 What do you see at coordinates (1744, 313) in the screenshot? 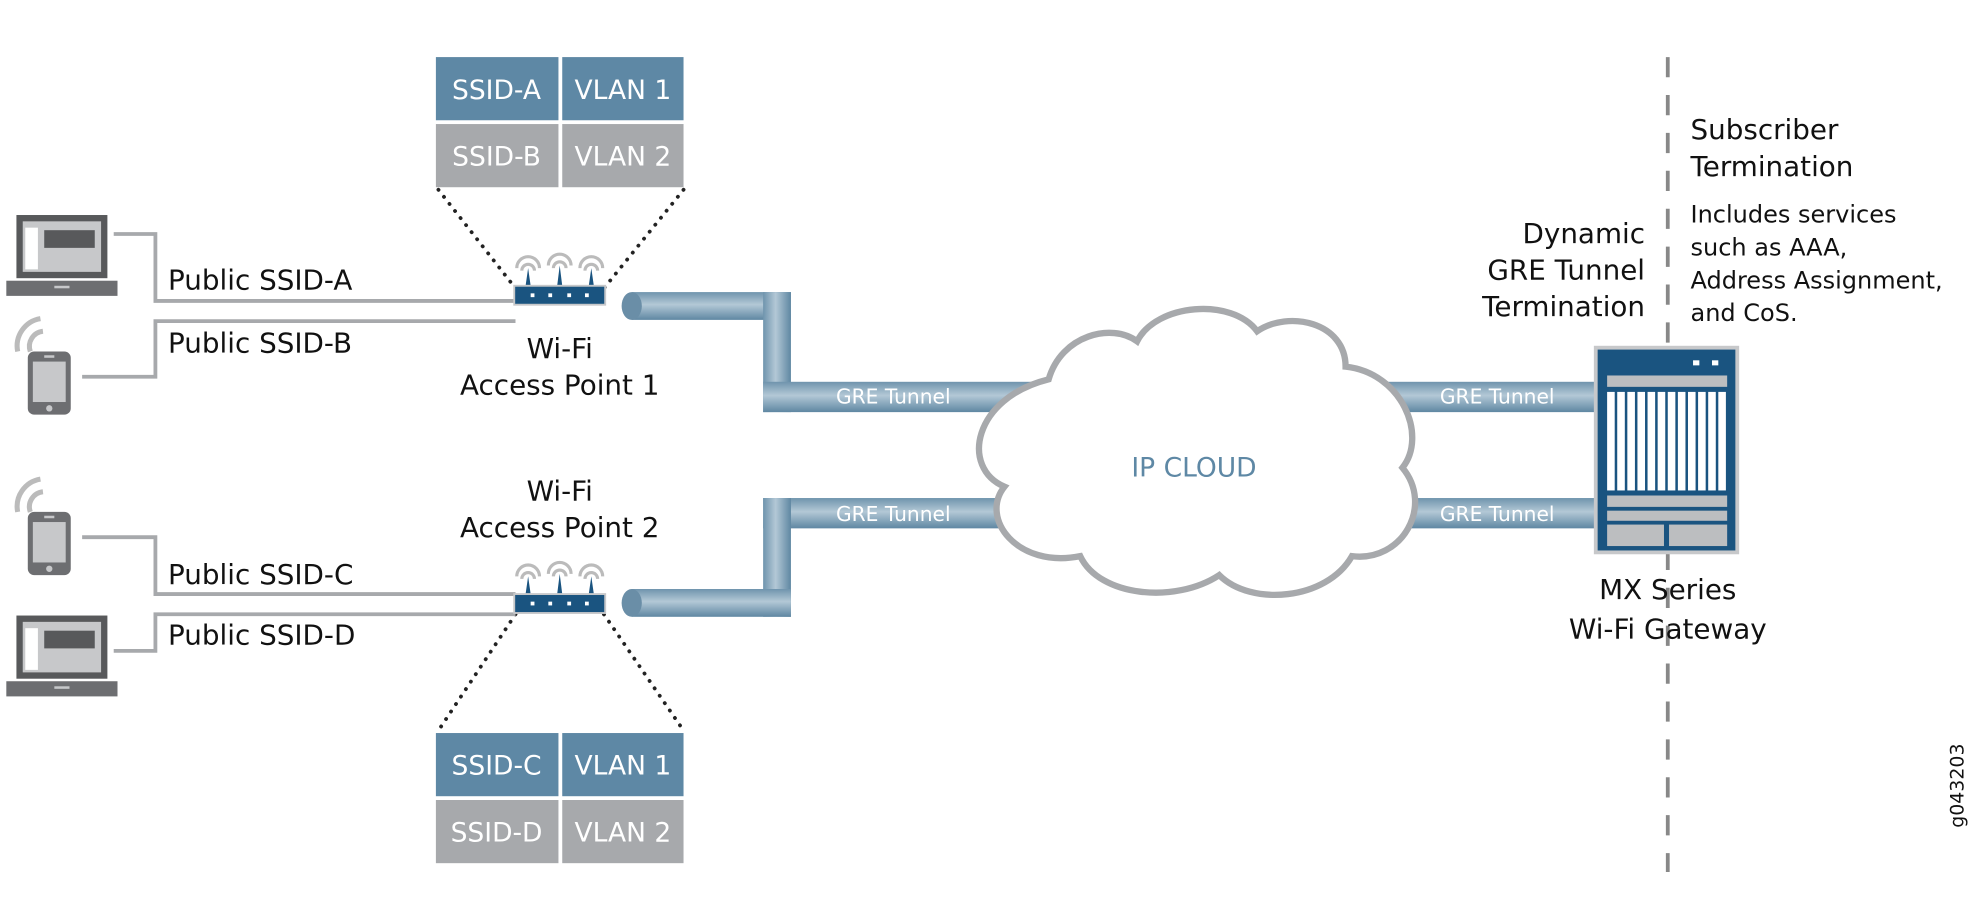
I see `subscriber-desc: and CoS.` at bounding box center [1744, 313].